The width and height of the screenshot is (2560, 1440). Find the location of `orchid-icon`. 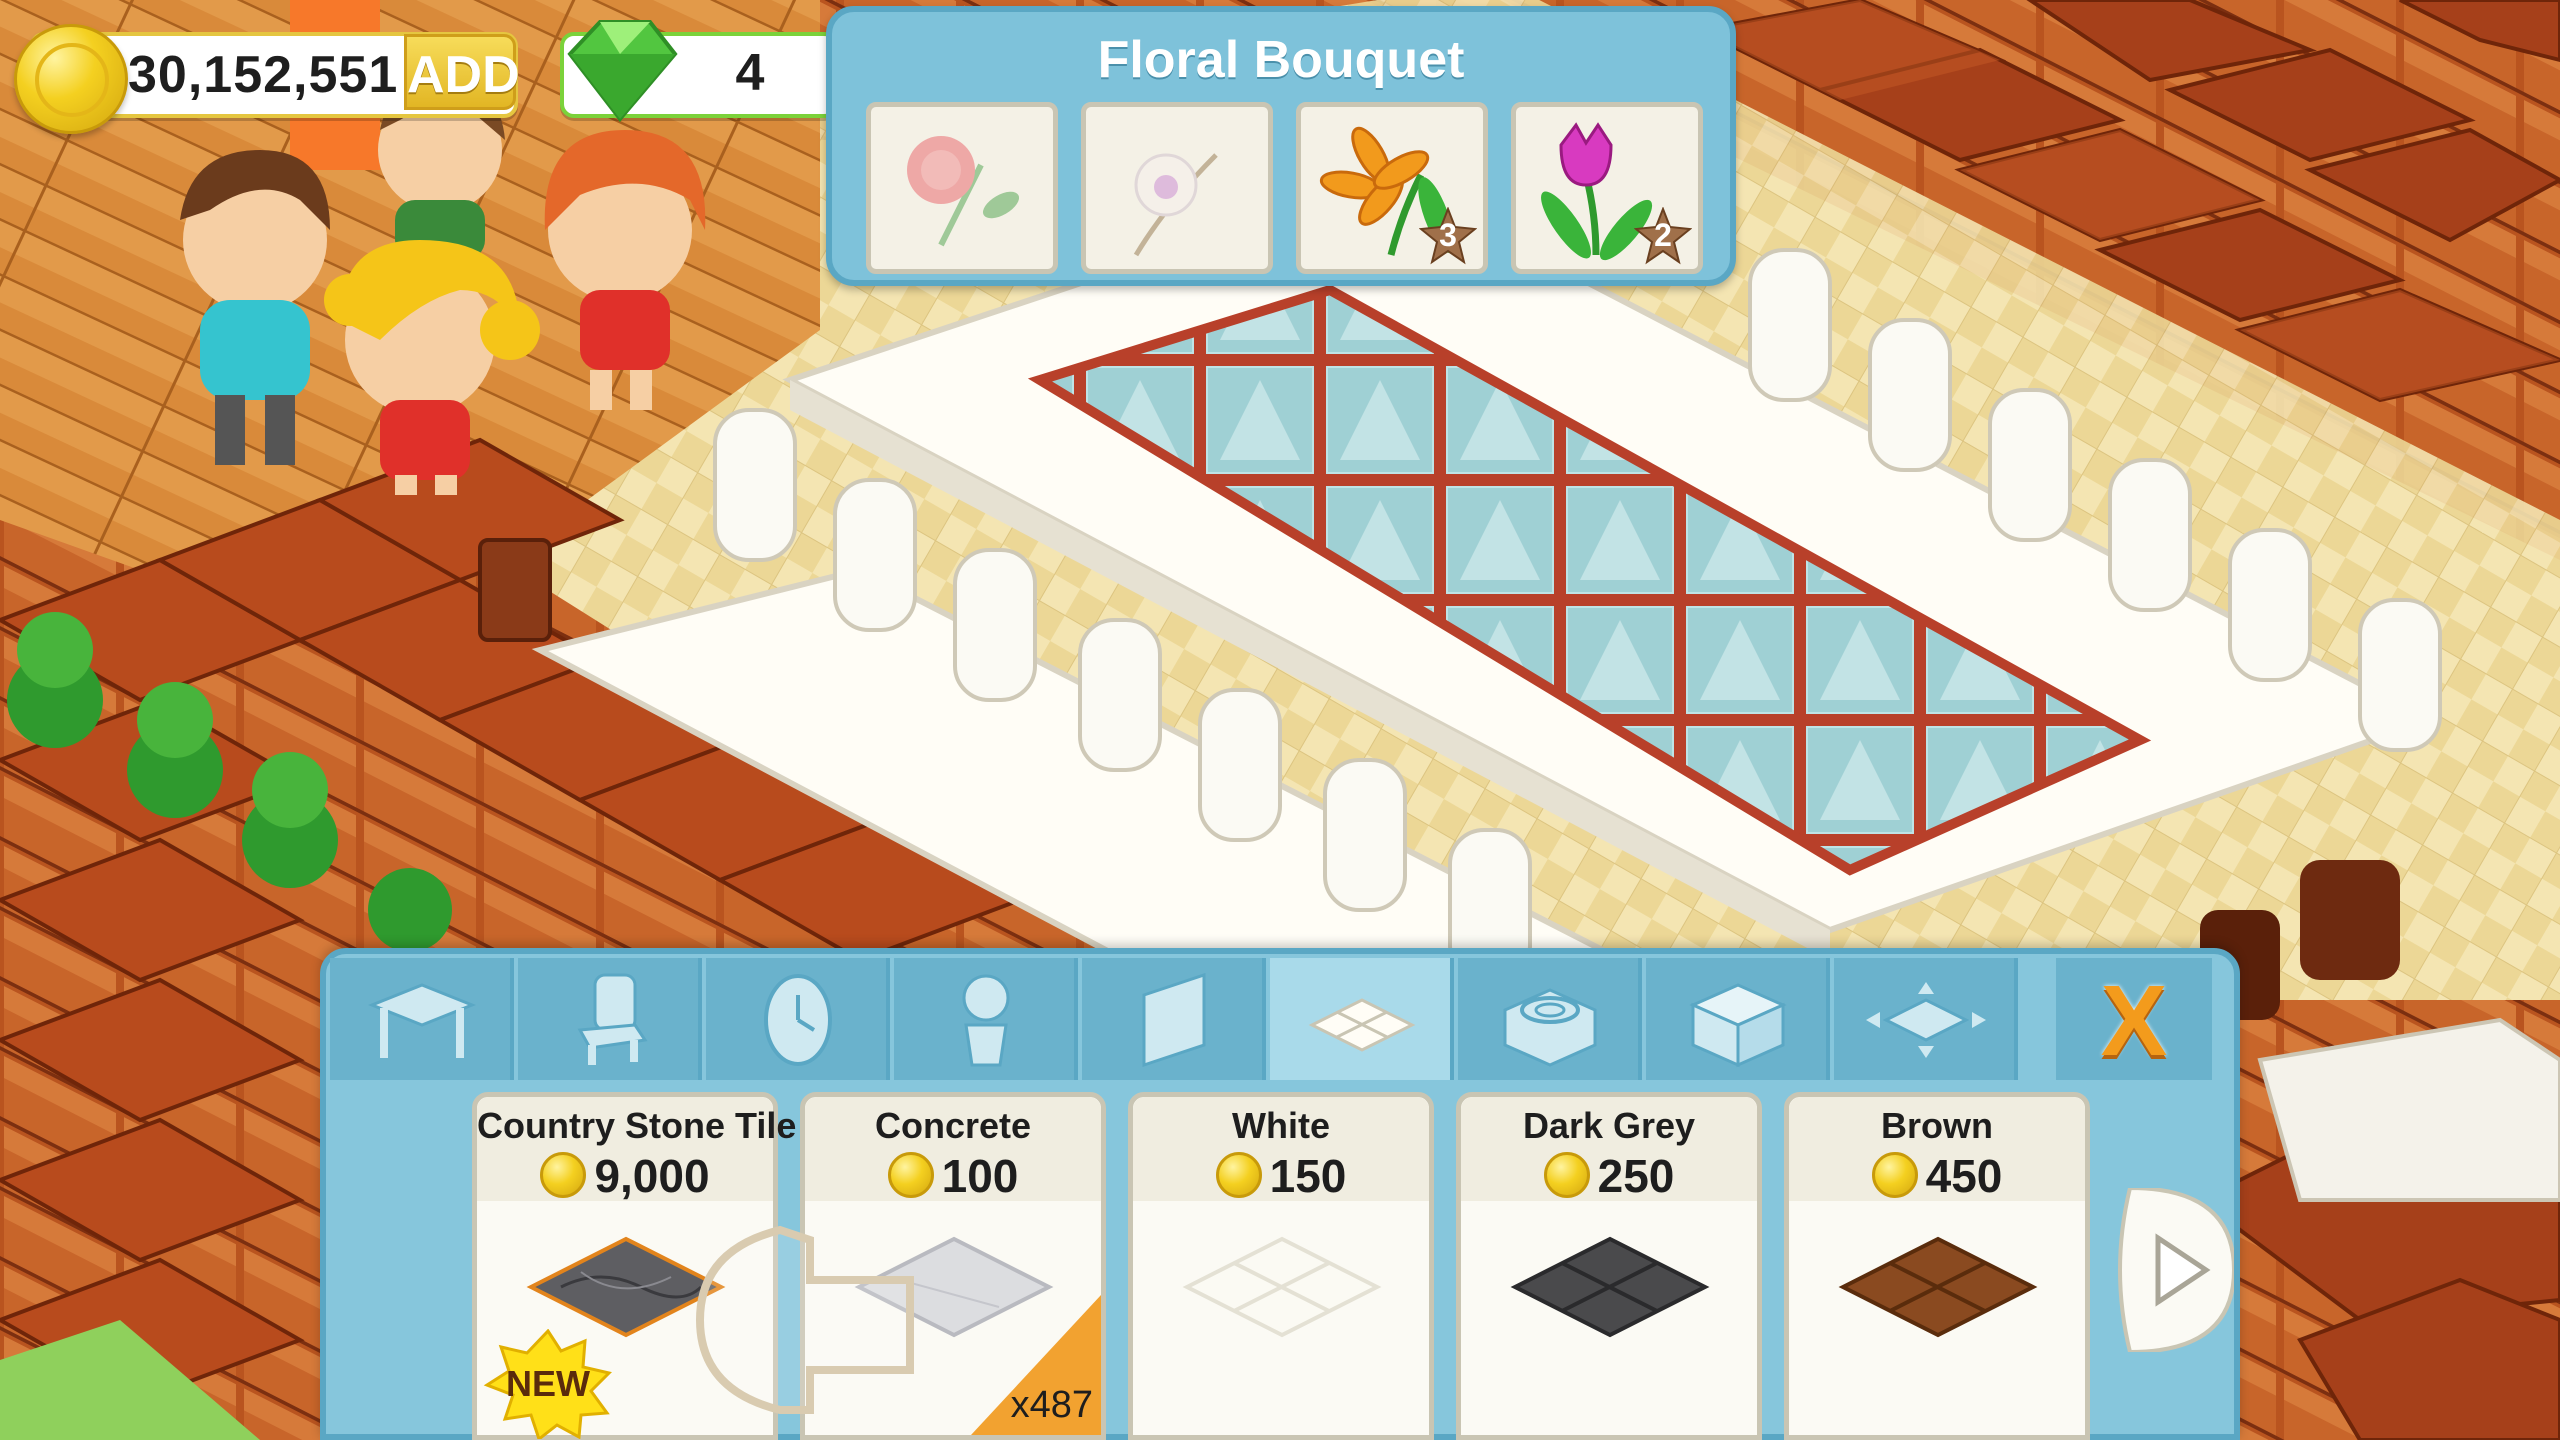

orchid-icon is located at coordinates (1175, 205).